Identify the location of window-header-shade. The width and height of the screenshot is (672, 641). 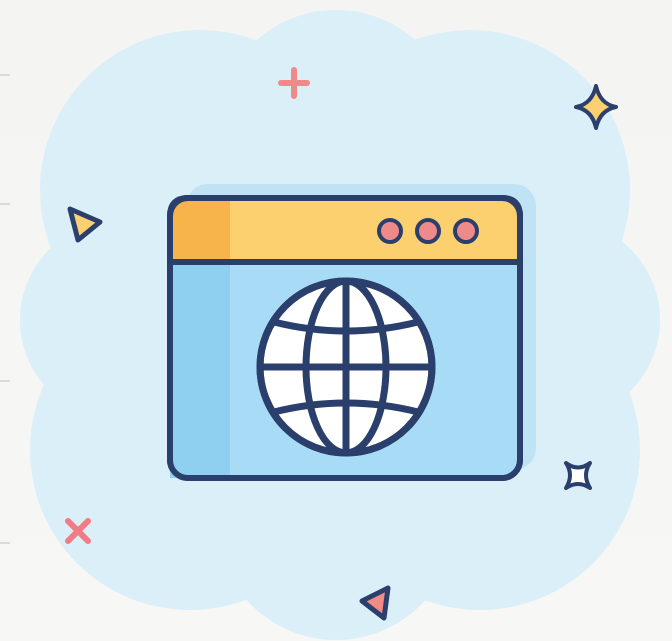
(200, 230).